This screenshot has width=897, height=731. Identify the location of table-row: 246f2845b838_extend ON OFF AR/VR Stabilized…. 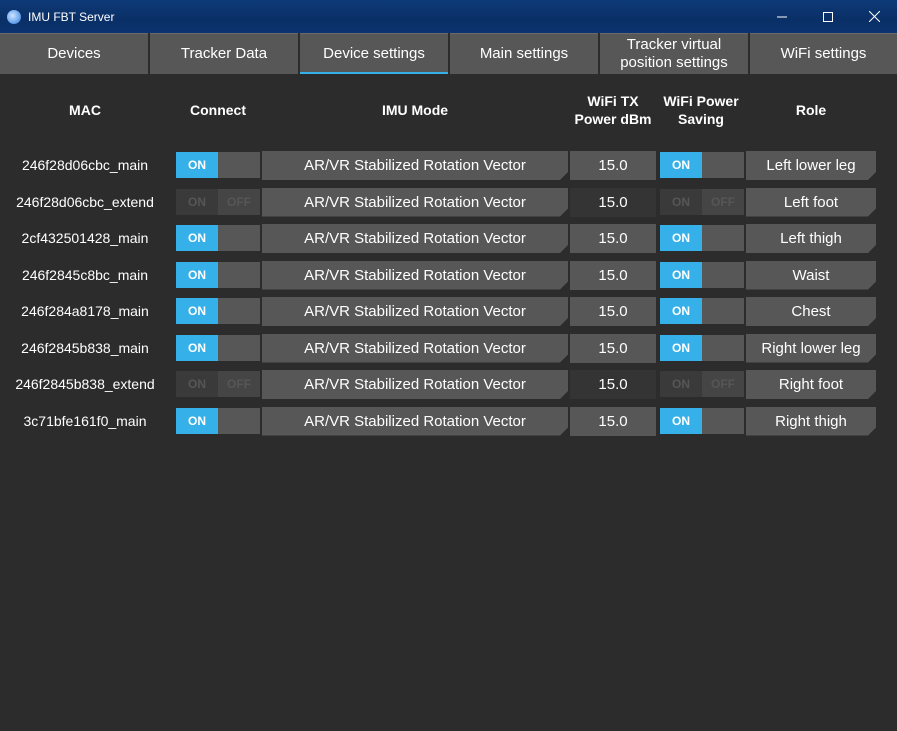
(448, 384).